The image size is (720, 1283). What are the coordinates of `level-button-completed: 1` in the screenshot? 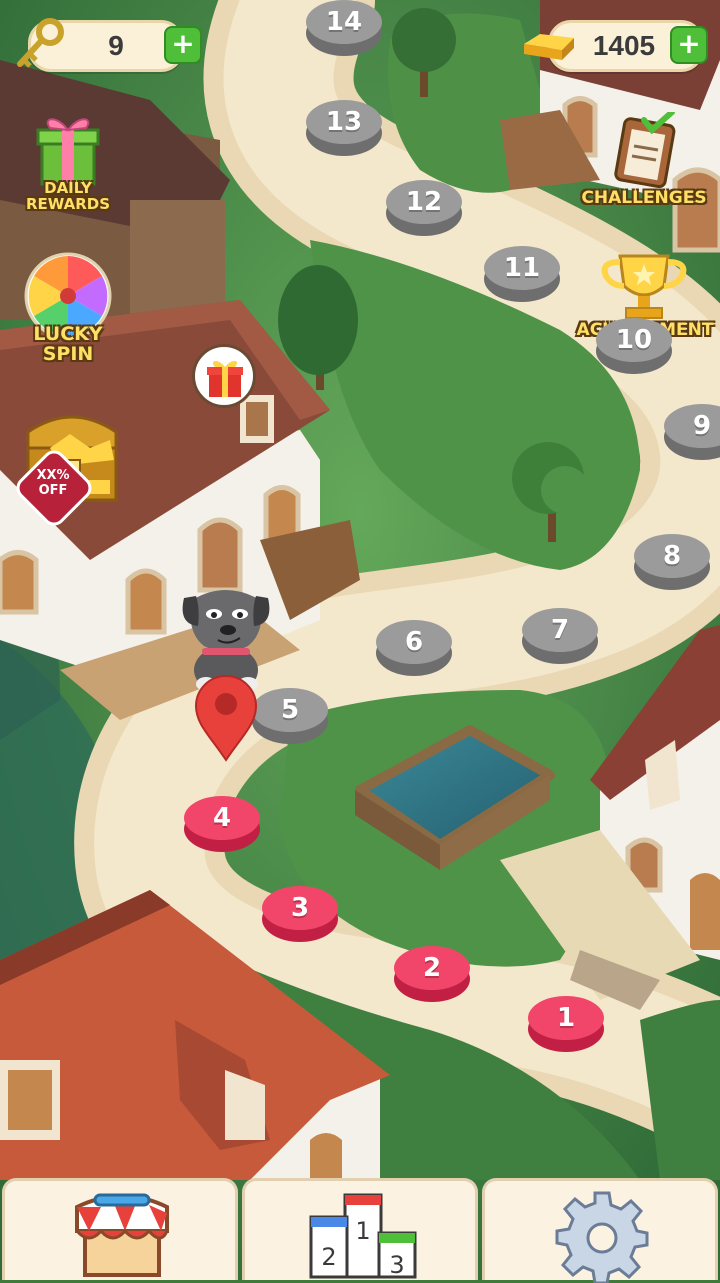 It's located at (566, 1024).